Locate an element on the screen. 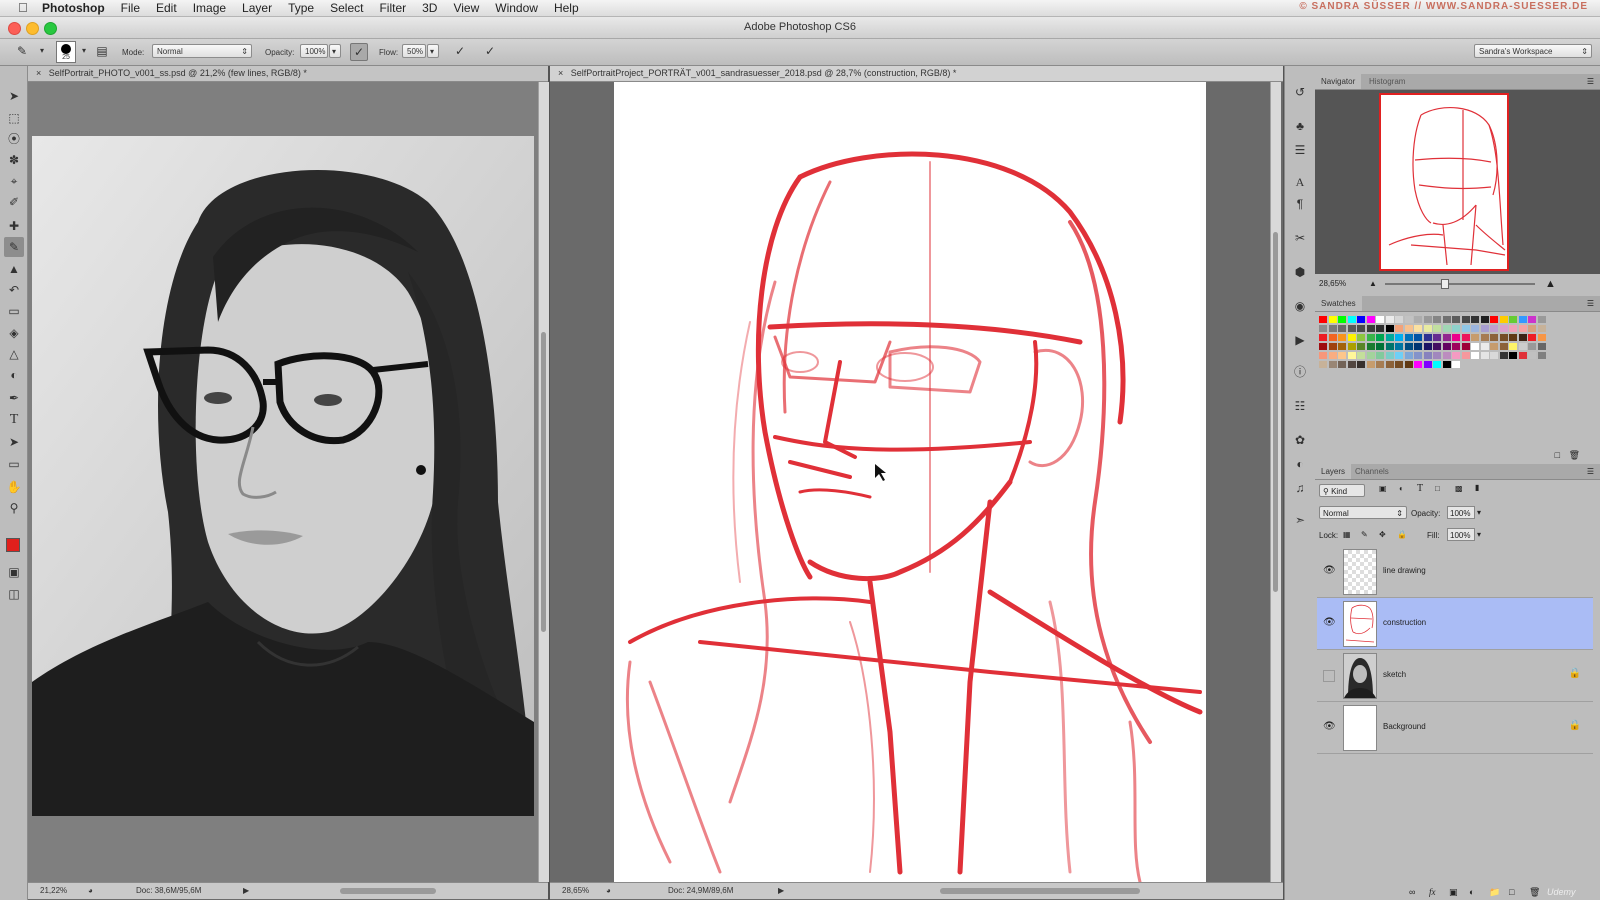 The height and width of the screenshot is (900, 1600). 3d-panel-icon: ⬢ is located at coordinates (1300, 272).